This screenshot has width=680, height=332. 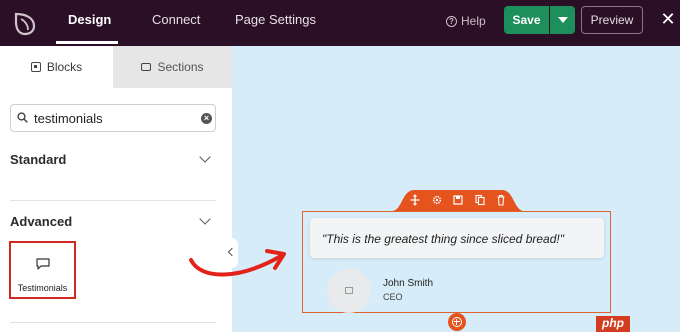 I want to click on tab-sections: Sections, so click(x=172, y=67).